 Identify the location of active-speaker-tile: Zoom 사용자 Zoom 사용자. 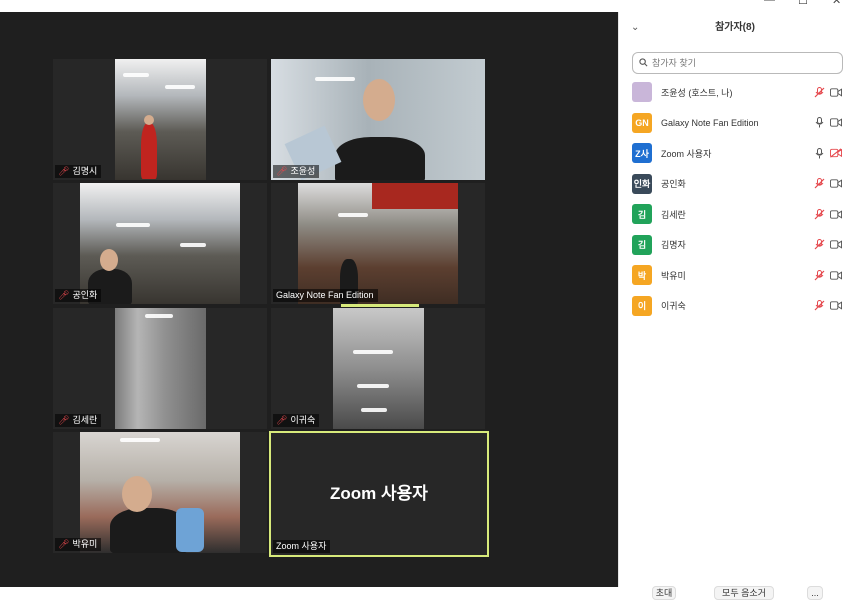
(379, 494).